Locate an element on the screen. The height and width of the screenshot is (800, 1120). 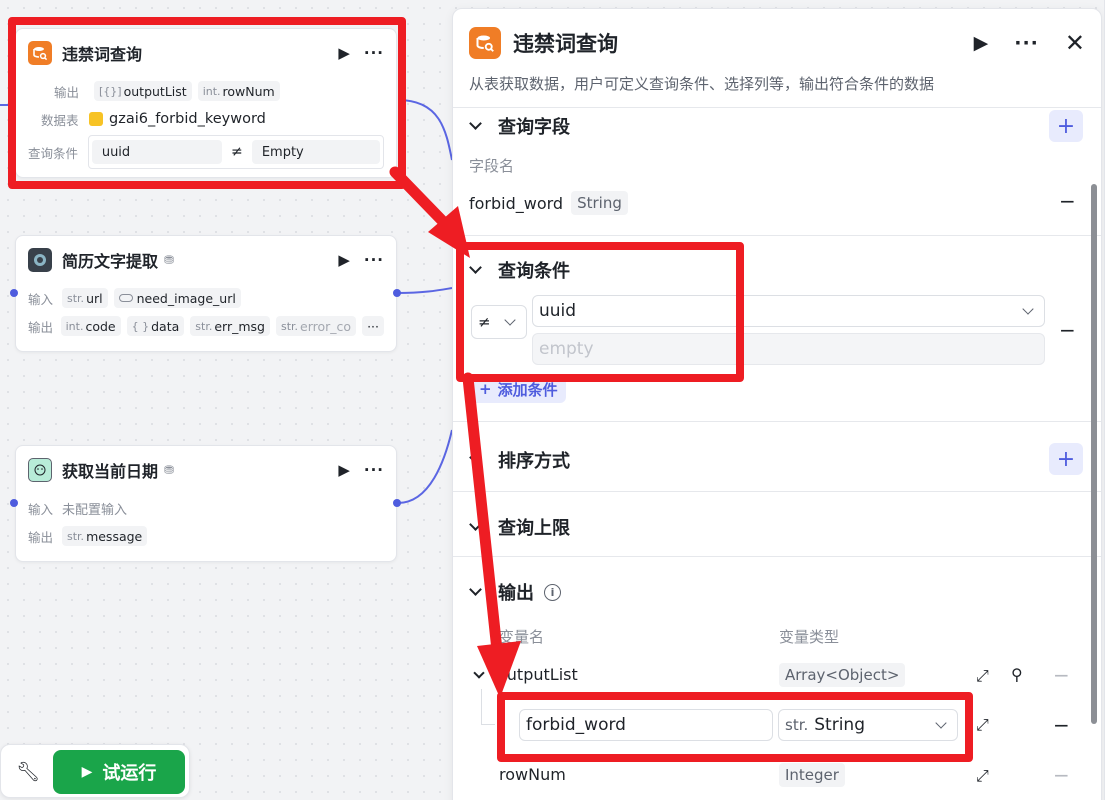
test-run-bar: 🔧︎ ▶ 试运行 is located at coordinates (95, 771).